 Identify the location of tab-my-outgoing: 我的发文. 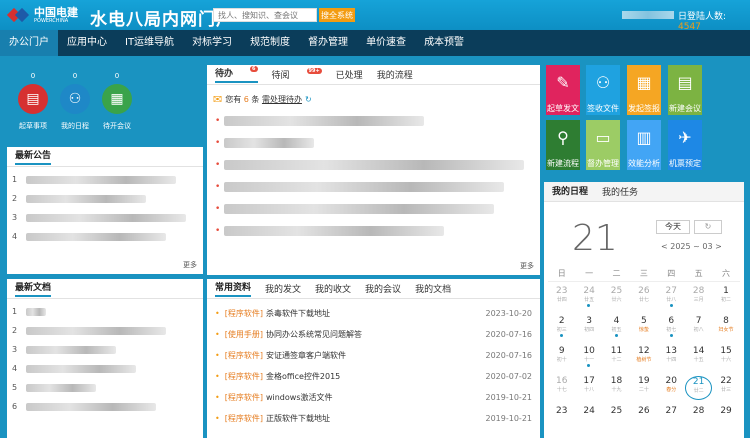
(283, 288).